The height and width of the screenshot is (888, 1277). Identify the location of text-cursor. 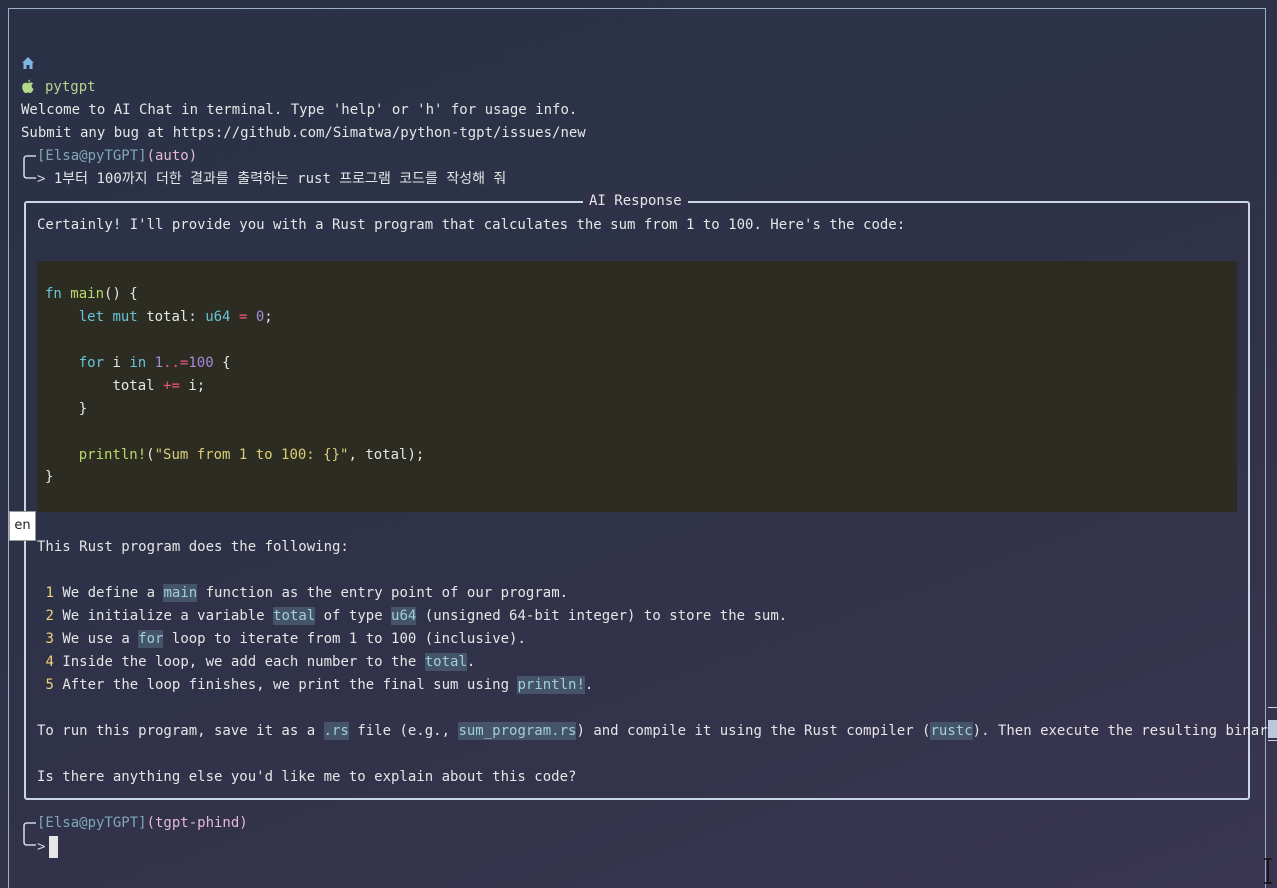
(54, 847).